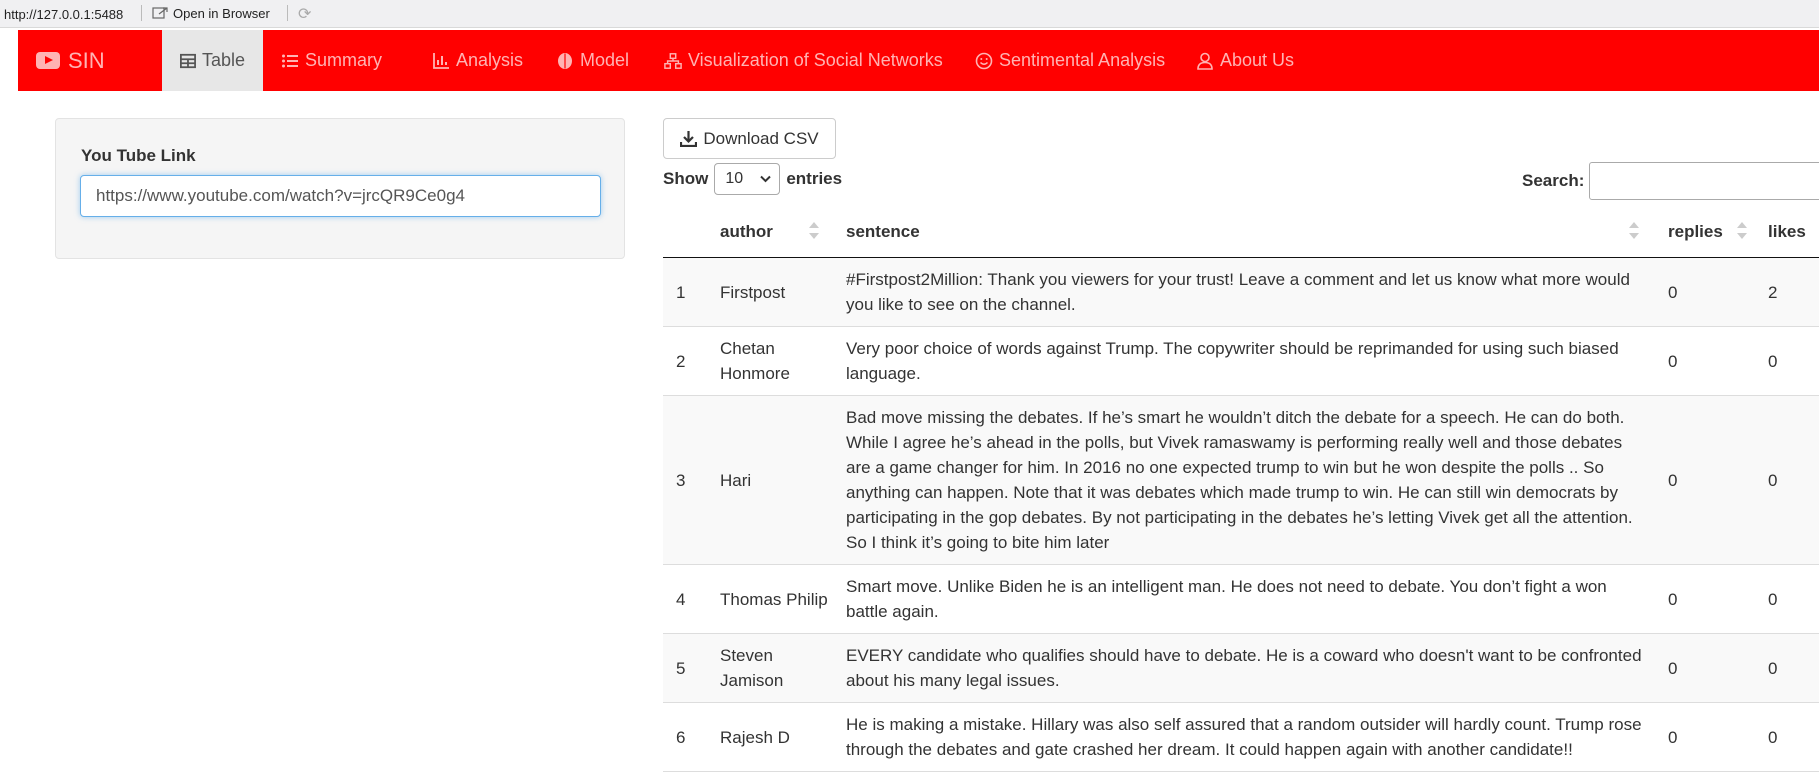  What do you see at coordinates (984, 60) in the screenshot?
I see `smile-icon` at bounding box center [984, 60].